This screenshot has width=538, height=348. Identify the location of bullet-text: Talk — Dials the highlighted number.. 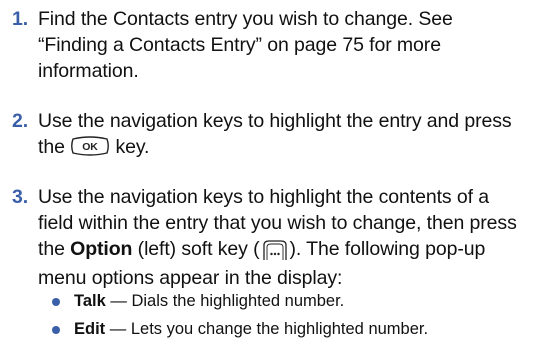
(209, 301).